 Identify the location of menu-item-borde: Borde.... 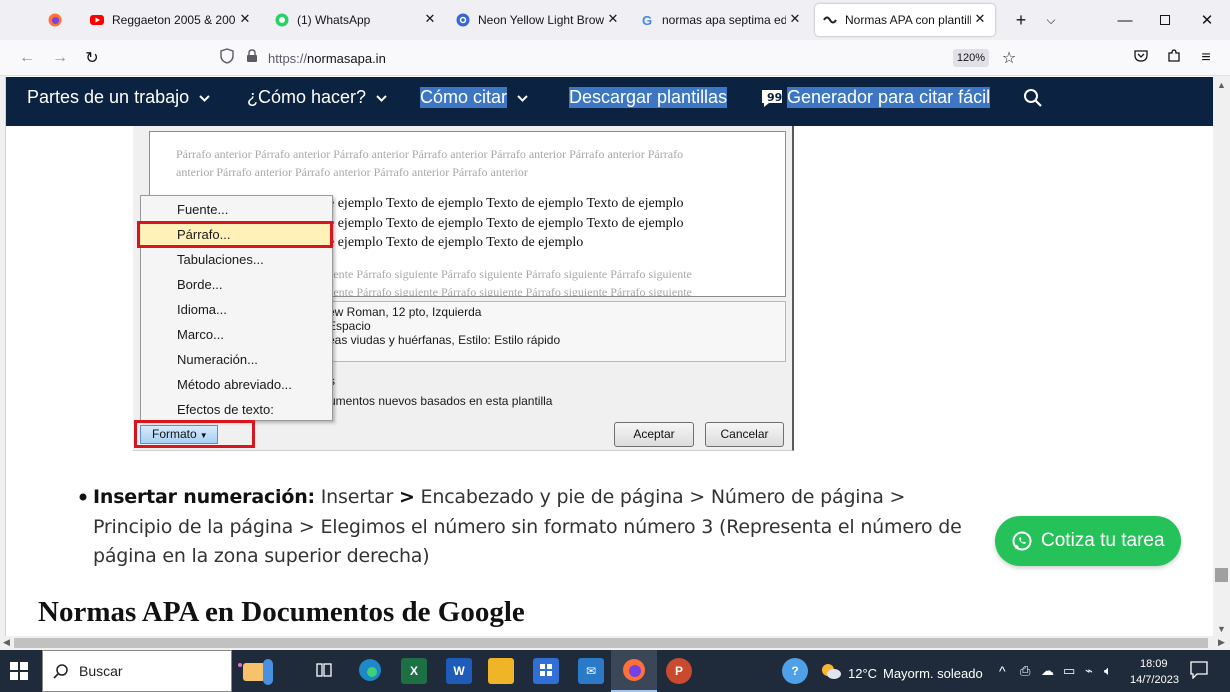
(200, 284).